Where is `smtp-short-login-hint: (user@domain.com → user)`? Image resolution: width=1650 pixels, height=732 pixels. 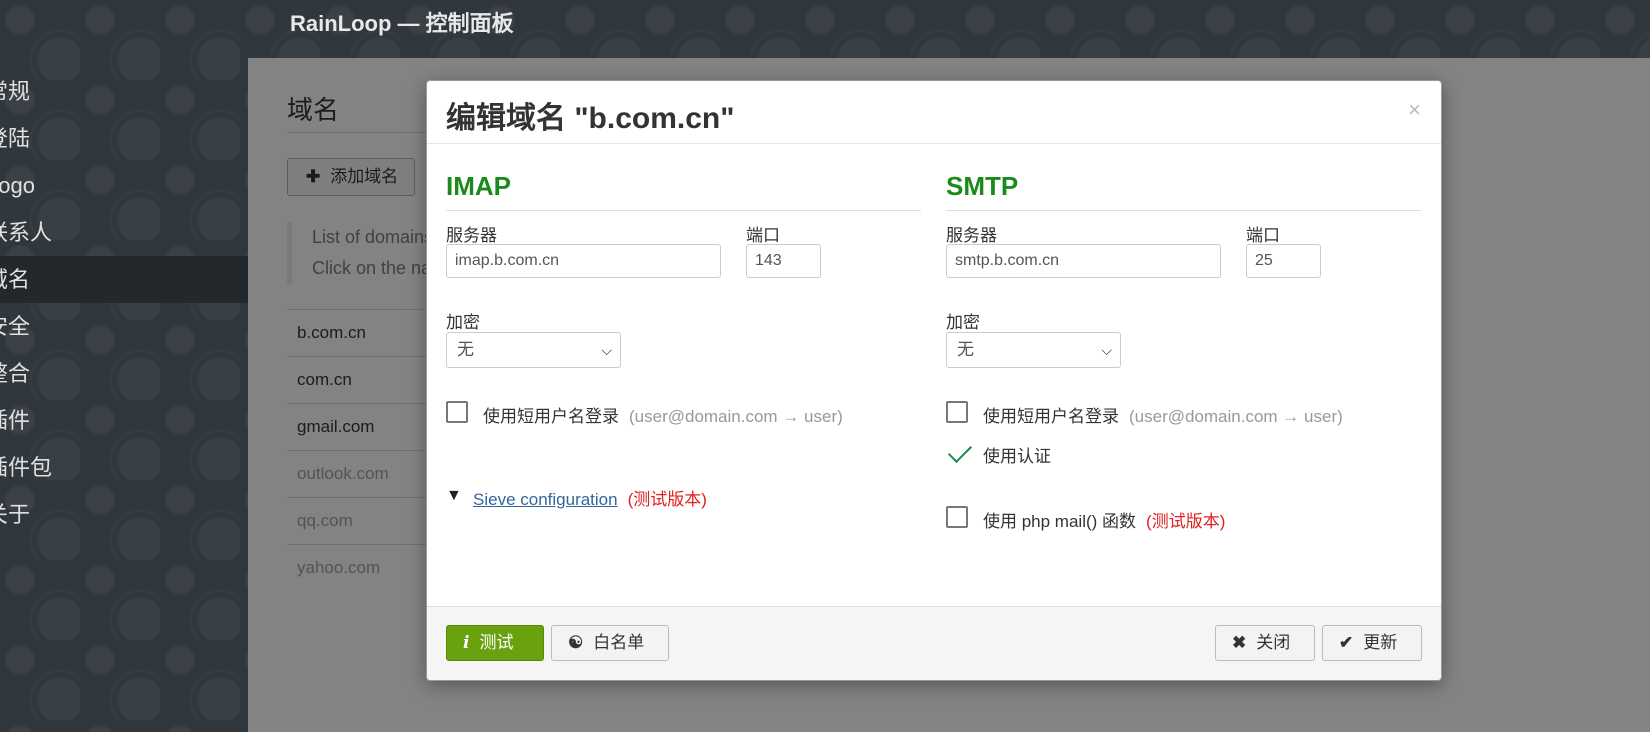
smtp-short-login-hint: (user@domain.com → user) is located at coordinates (1236, 416).